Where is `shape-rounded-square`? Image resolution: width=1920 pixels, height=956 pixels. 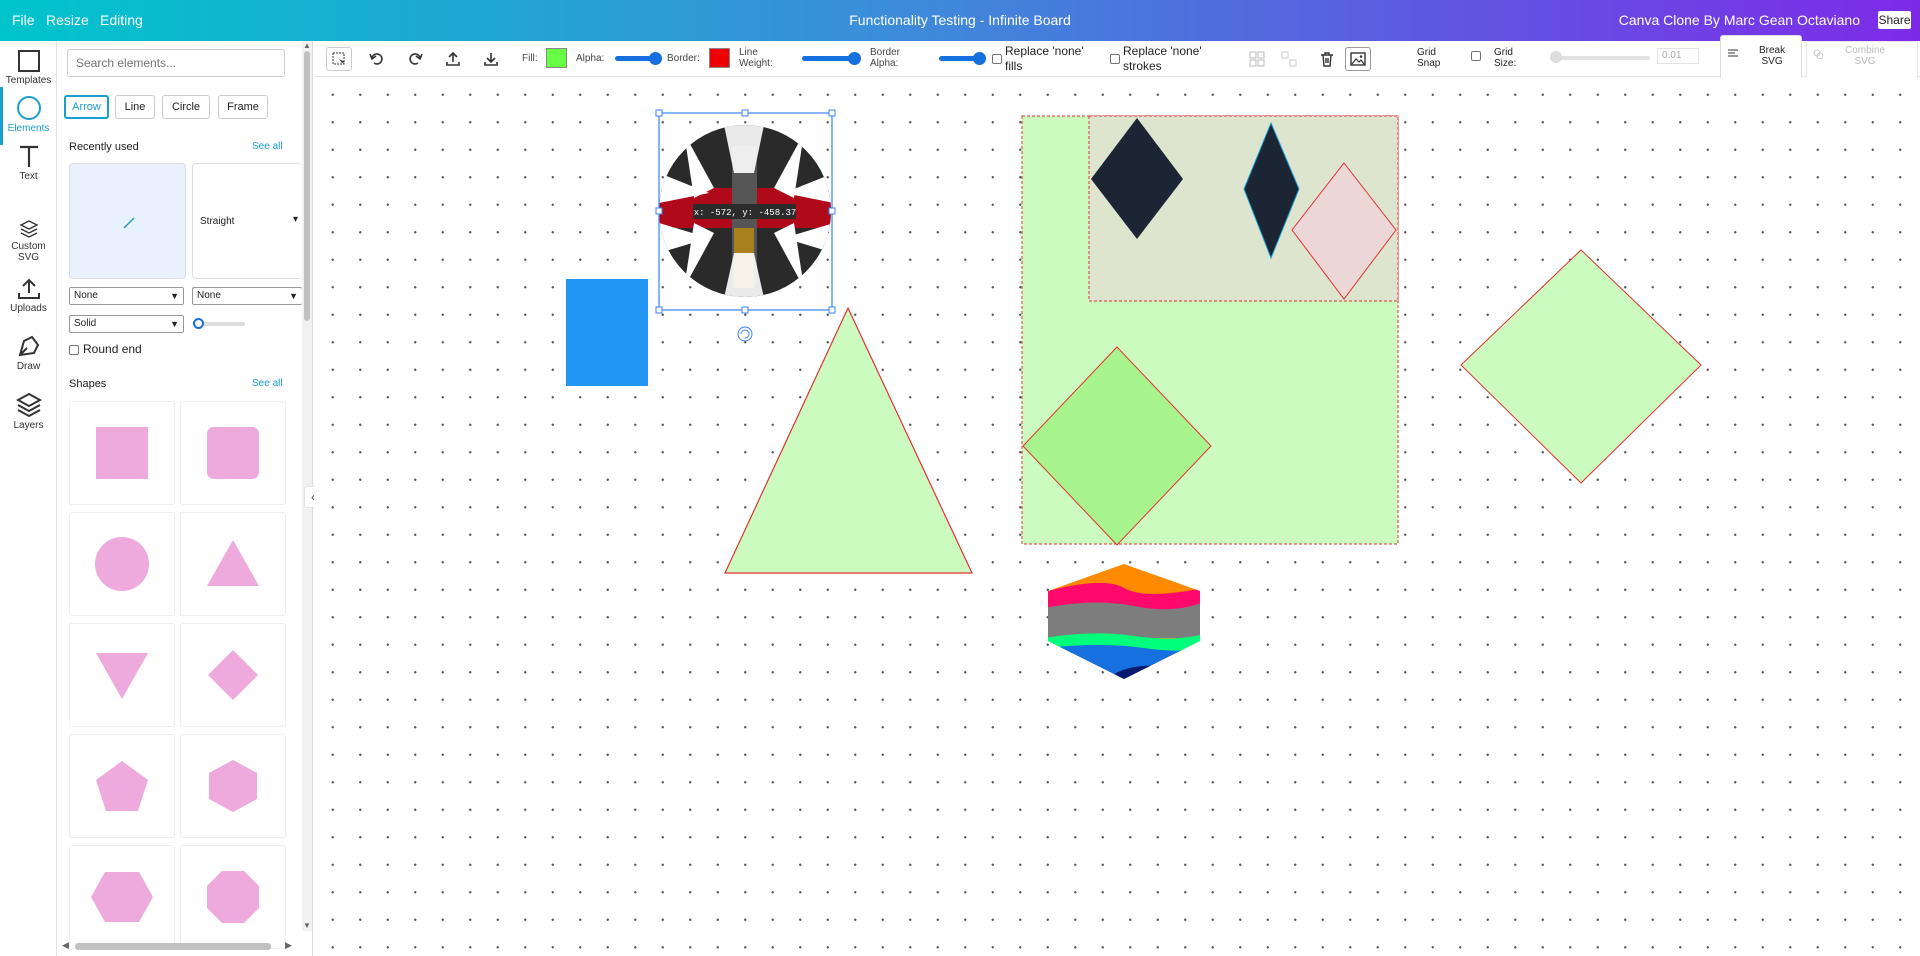 shape-rounded-square is located at coordinates (233, 453).